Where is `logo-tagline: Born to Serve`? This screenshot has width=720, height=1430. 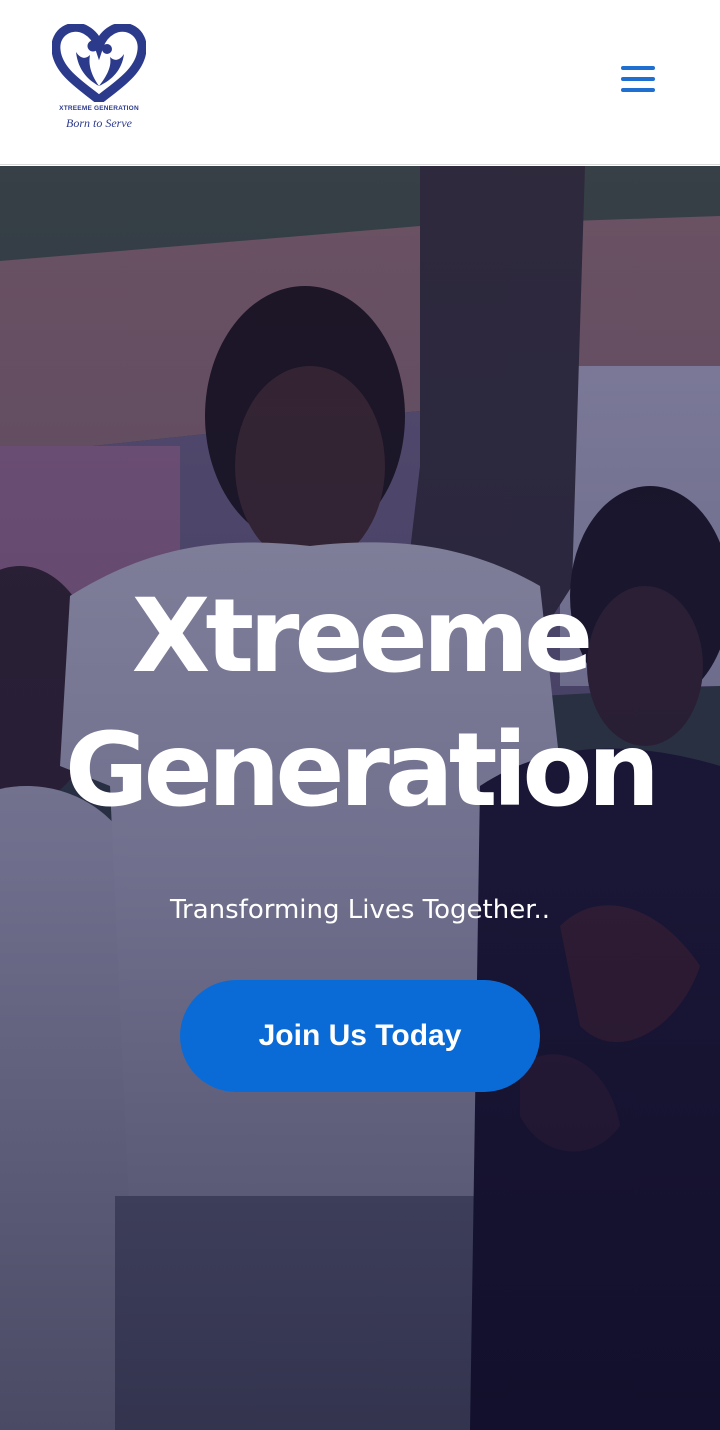
logo-tagline: Born to Serve is located at coordinates (99, 123).